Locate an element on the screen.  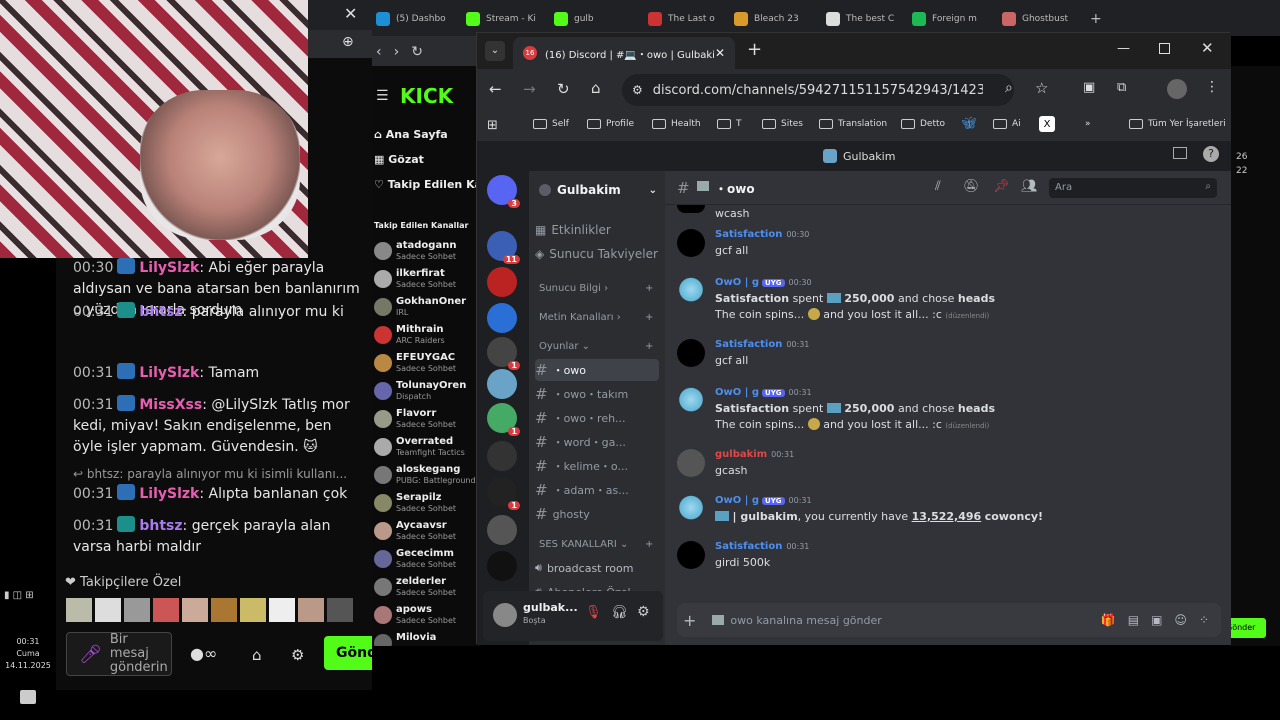
zoom-icon: ⊕ is located at coordinates (348, 42).